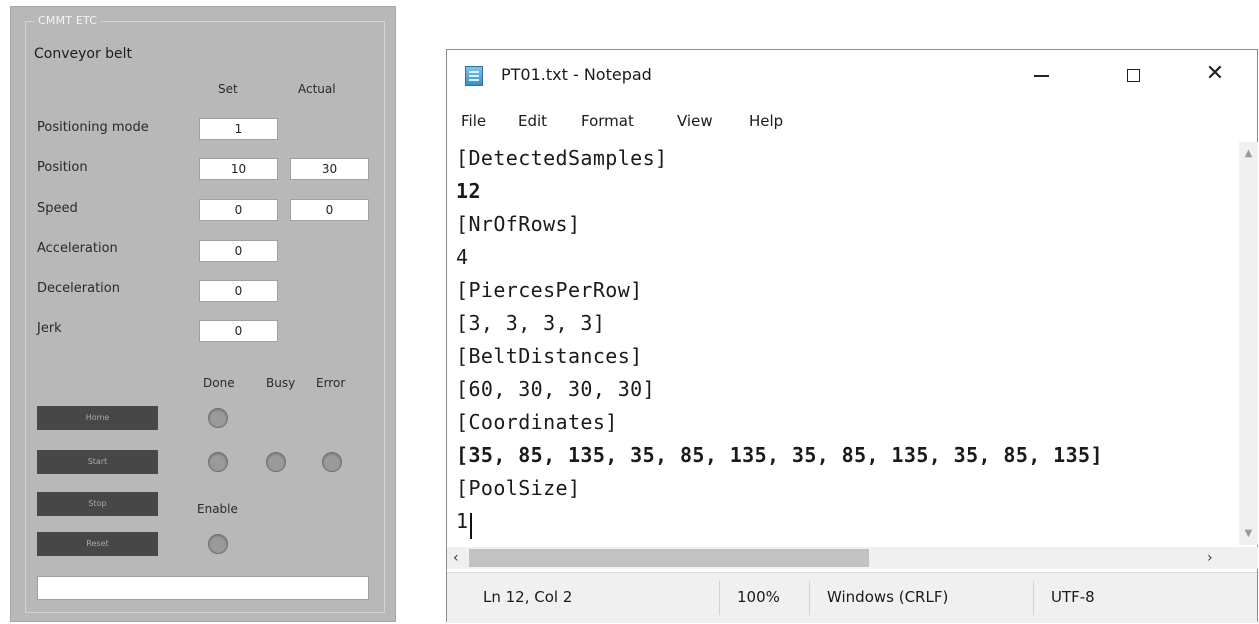 The image size is (1259, 624). I want to click on speed-actual-field: 0, so click(329, 210).